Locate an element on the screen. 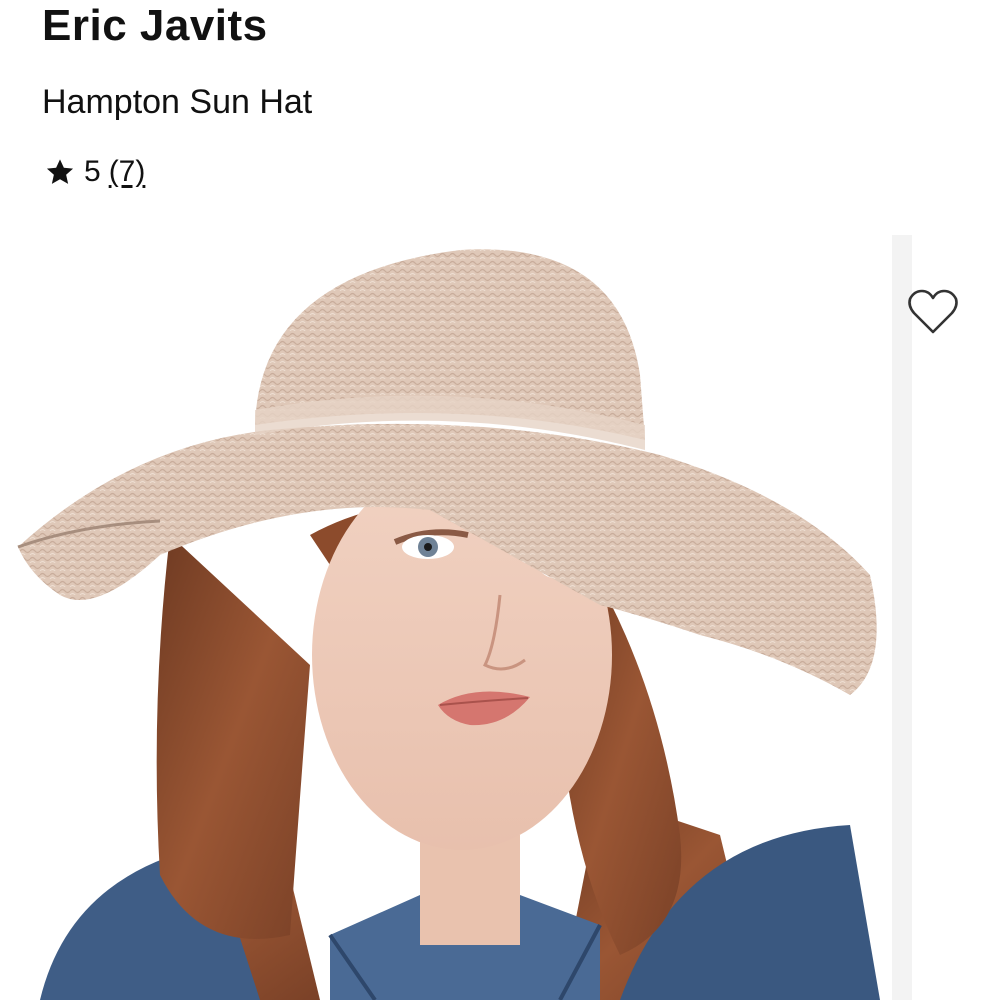  add-to-wishlist-button is located at coordinates (933, 314).